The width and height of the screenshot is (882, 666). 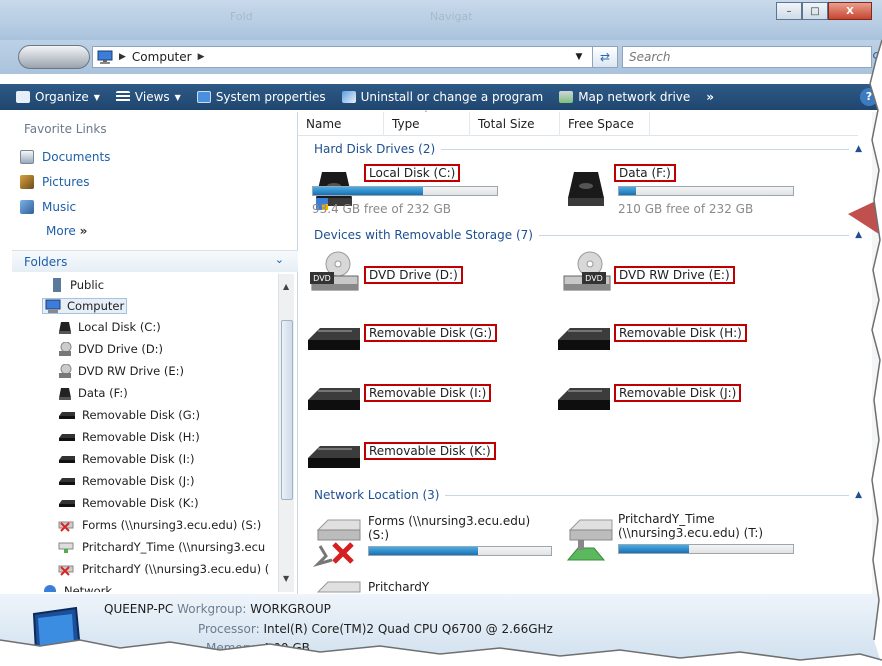 What do you see at coordinates (678, 393) in the screenshot?
I see `drive-j-label: Removable Disk (J:)` at bounding box center [678, 393].